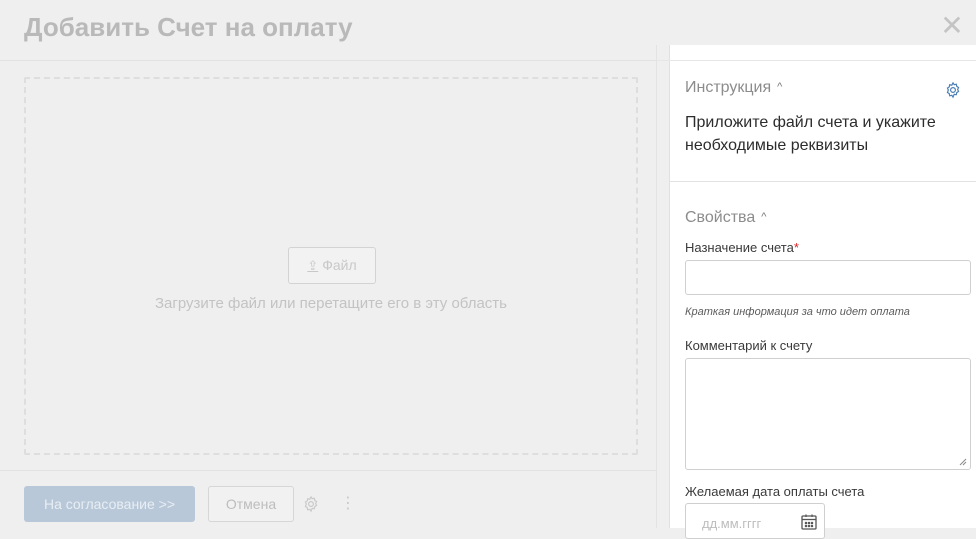 This screenshot has height=539, width=976. Describe the element at coordinates (720, 217) in the screenshot. I see `properties-title: Свойства` at that location.